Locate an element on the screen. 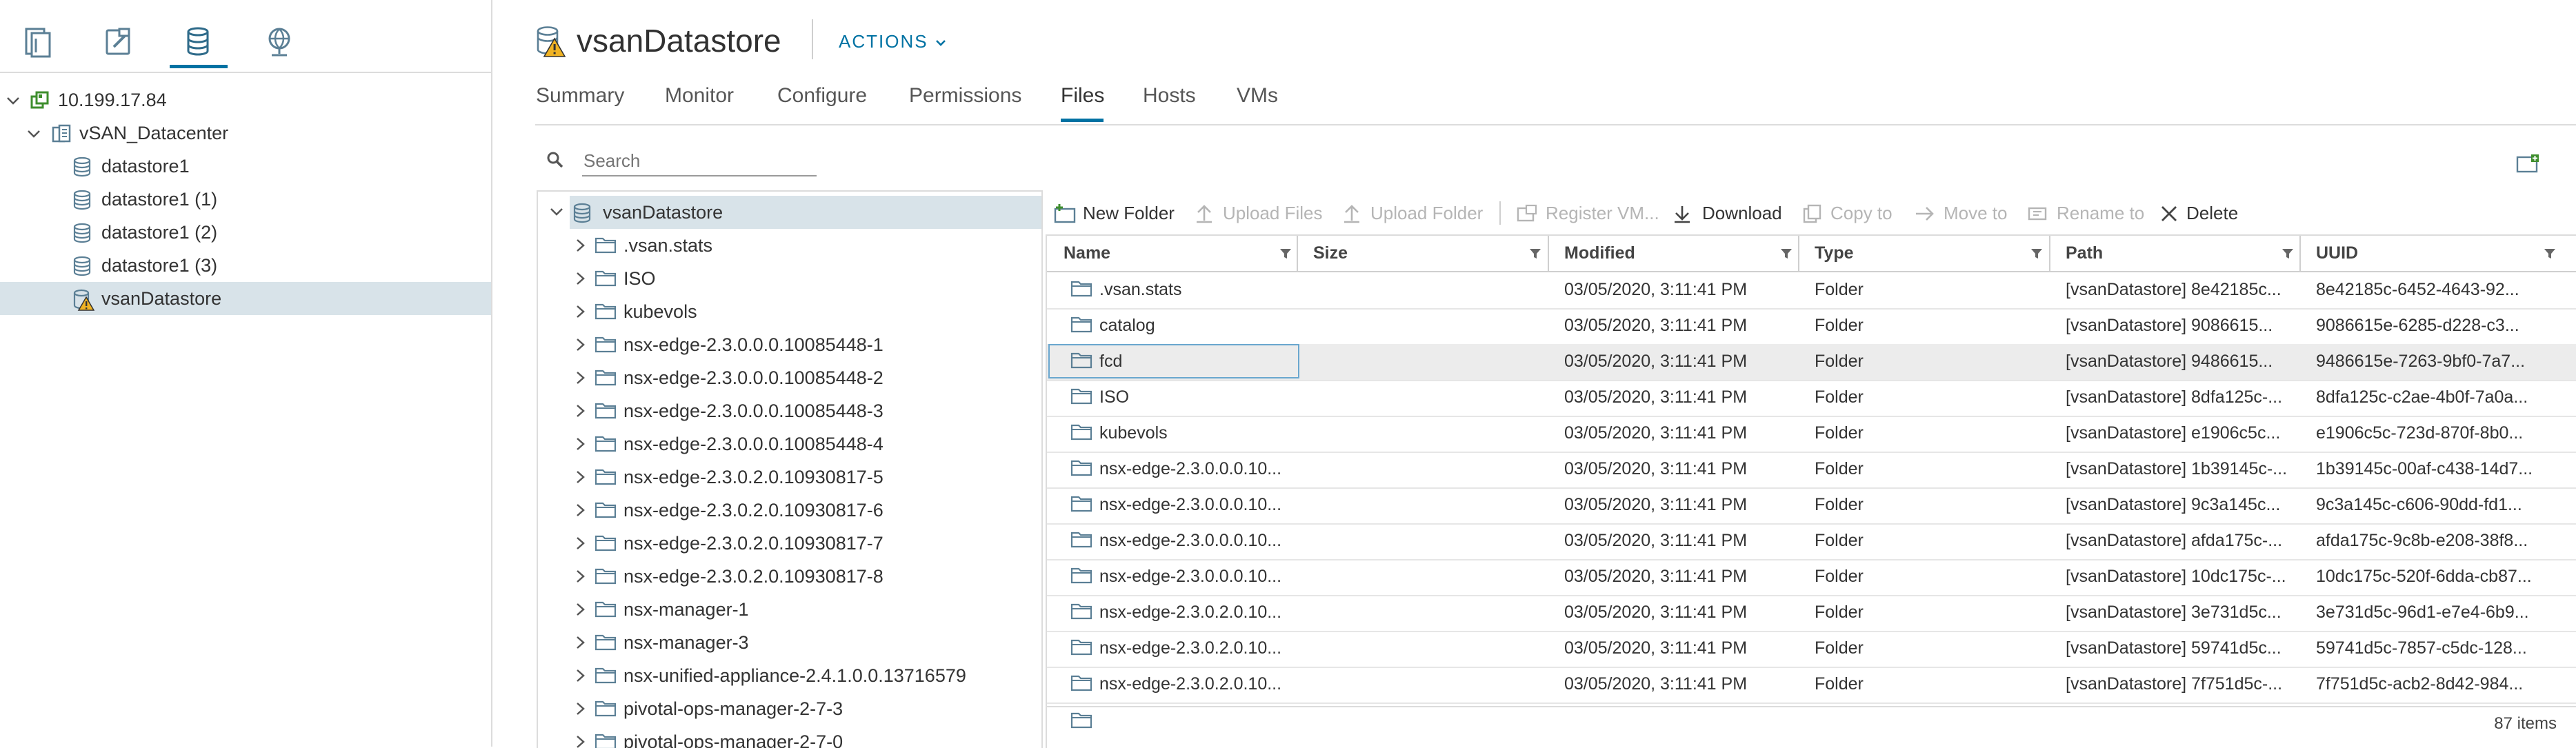 The width and height of the screenshot is (2576, 748). cell-type: Folder is located at coordinates (1839, 684).